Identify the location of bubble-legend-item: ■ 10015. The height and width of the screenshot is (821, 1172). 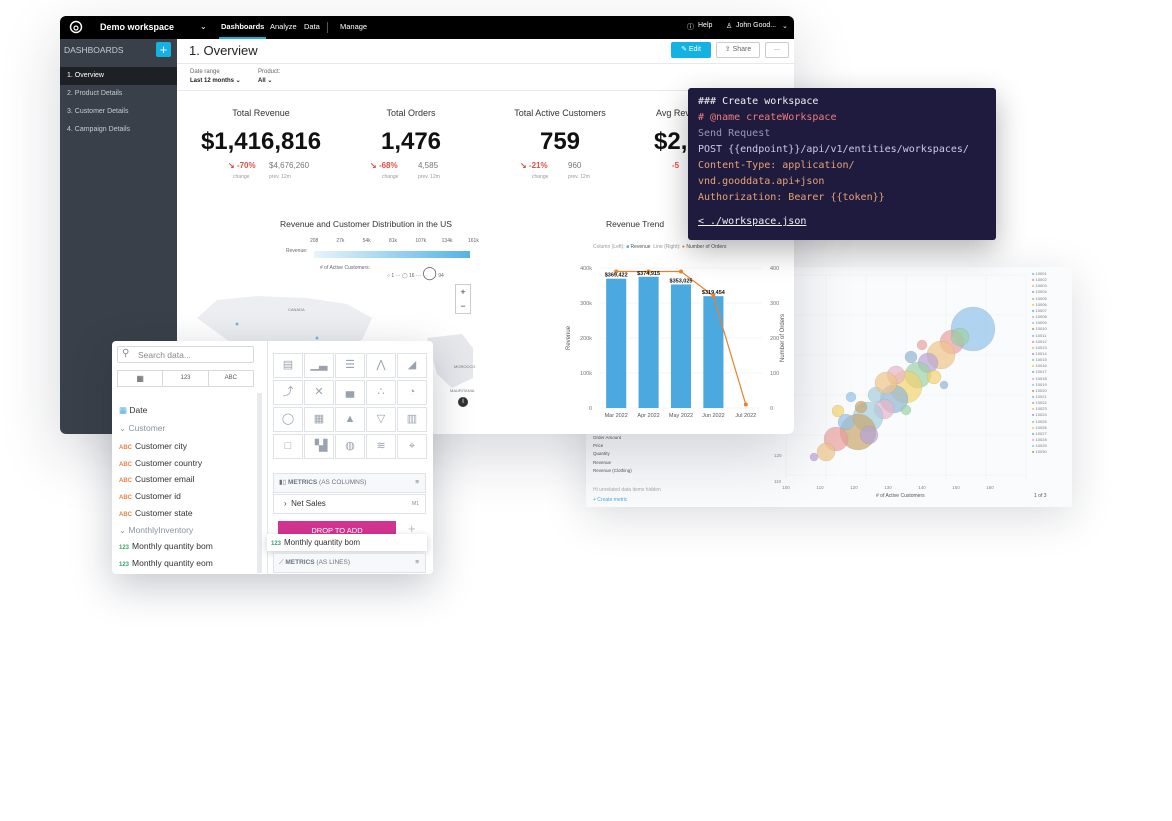
(1039, 359).